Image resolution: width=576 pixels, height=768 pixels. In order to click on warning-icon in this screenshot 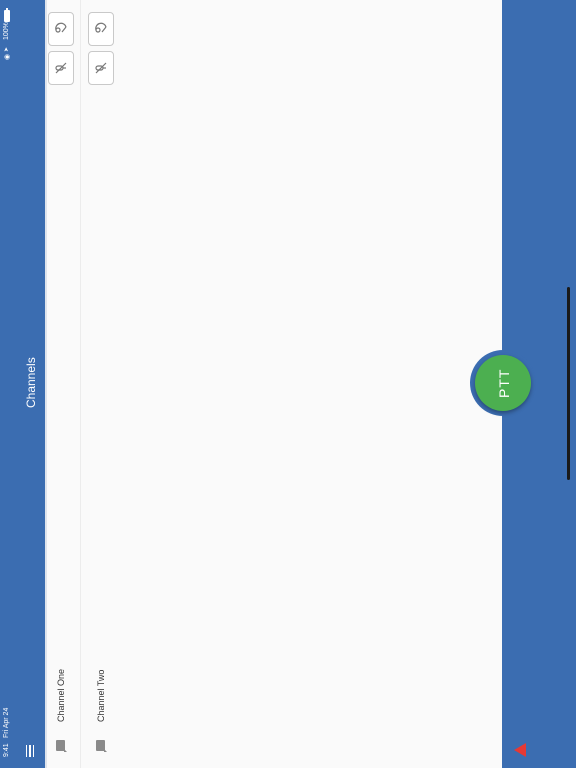, I will do `click(520, 750)`.